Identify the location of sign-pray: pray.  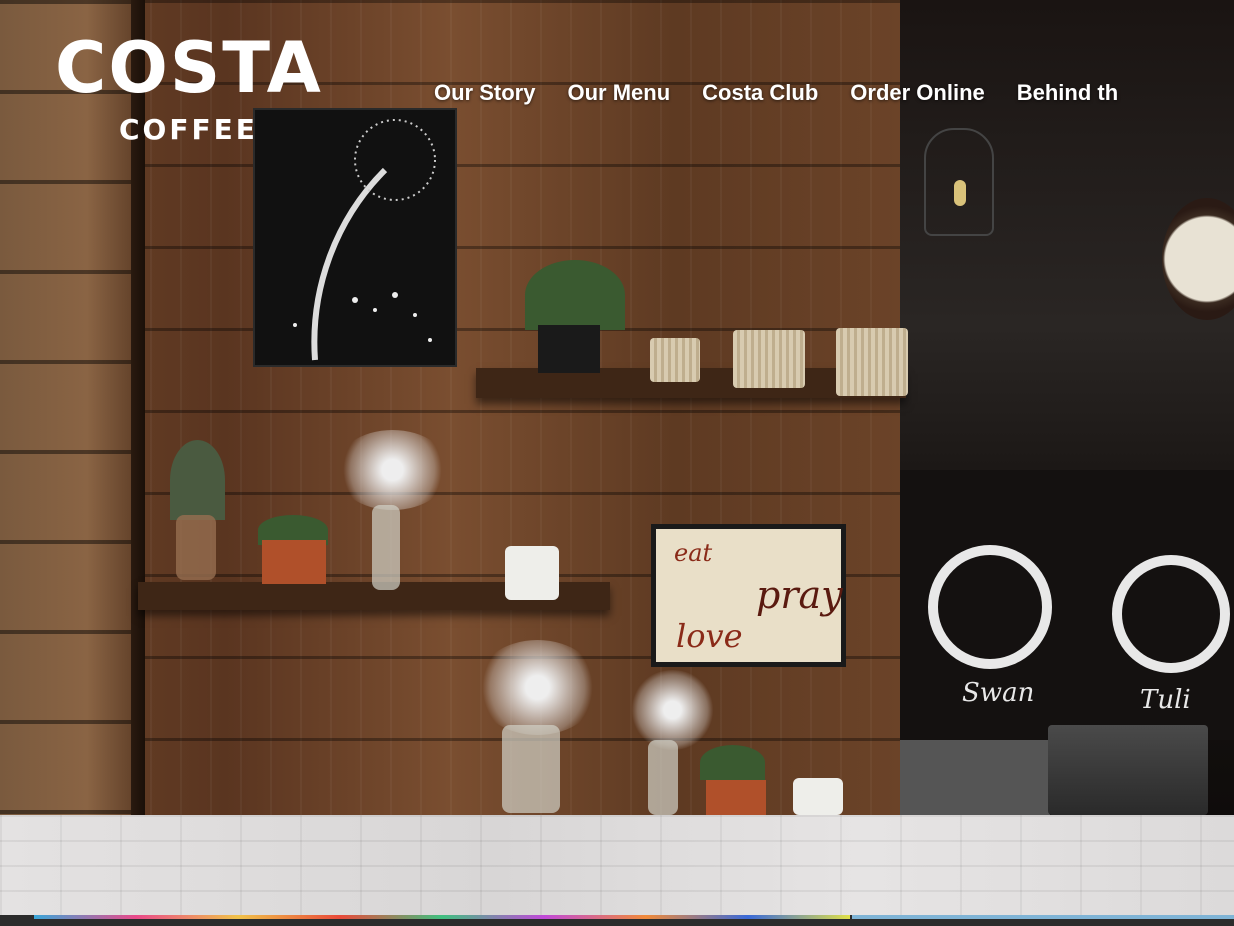
(799, 595).